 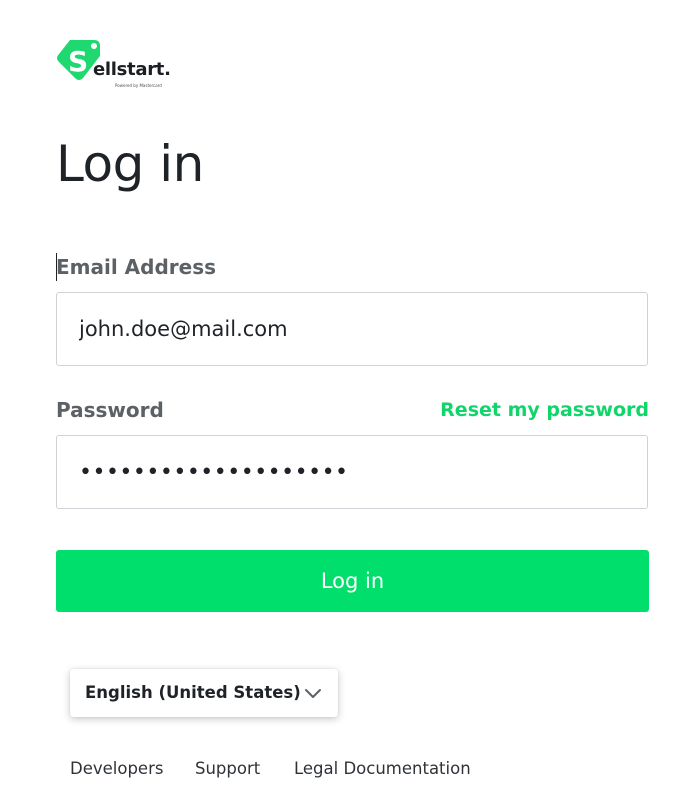 What do you see at coordinates (132, 69) in the screenshot?
I see `logo-wordmark: ellstart.` at bounding box center [132, 69].